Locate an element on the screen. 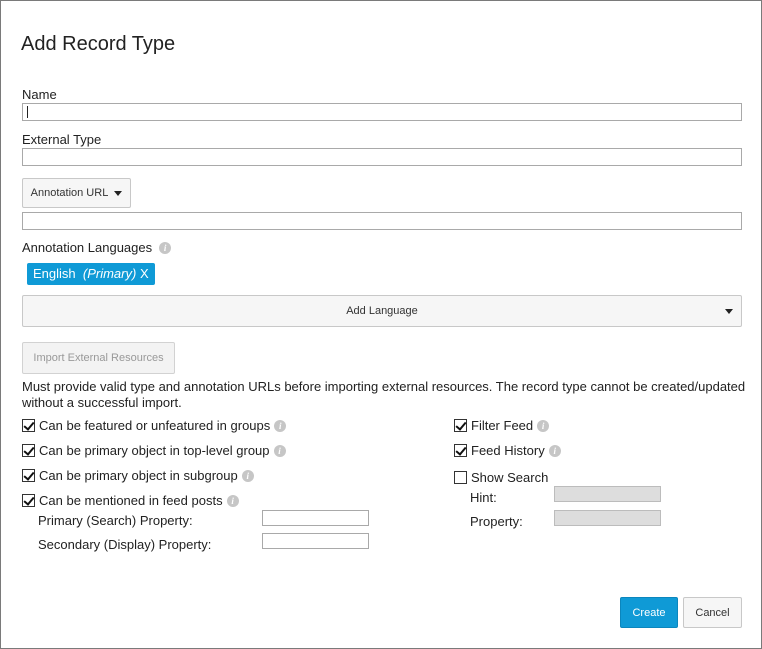  annotation-url-dropdown: Annotation URL is located at coordinates (76, 193).